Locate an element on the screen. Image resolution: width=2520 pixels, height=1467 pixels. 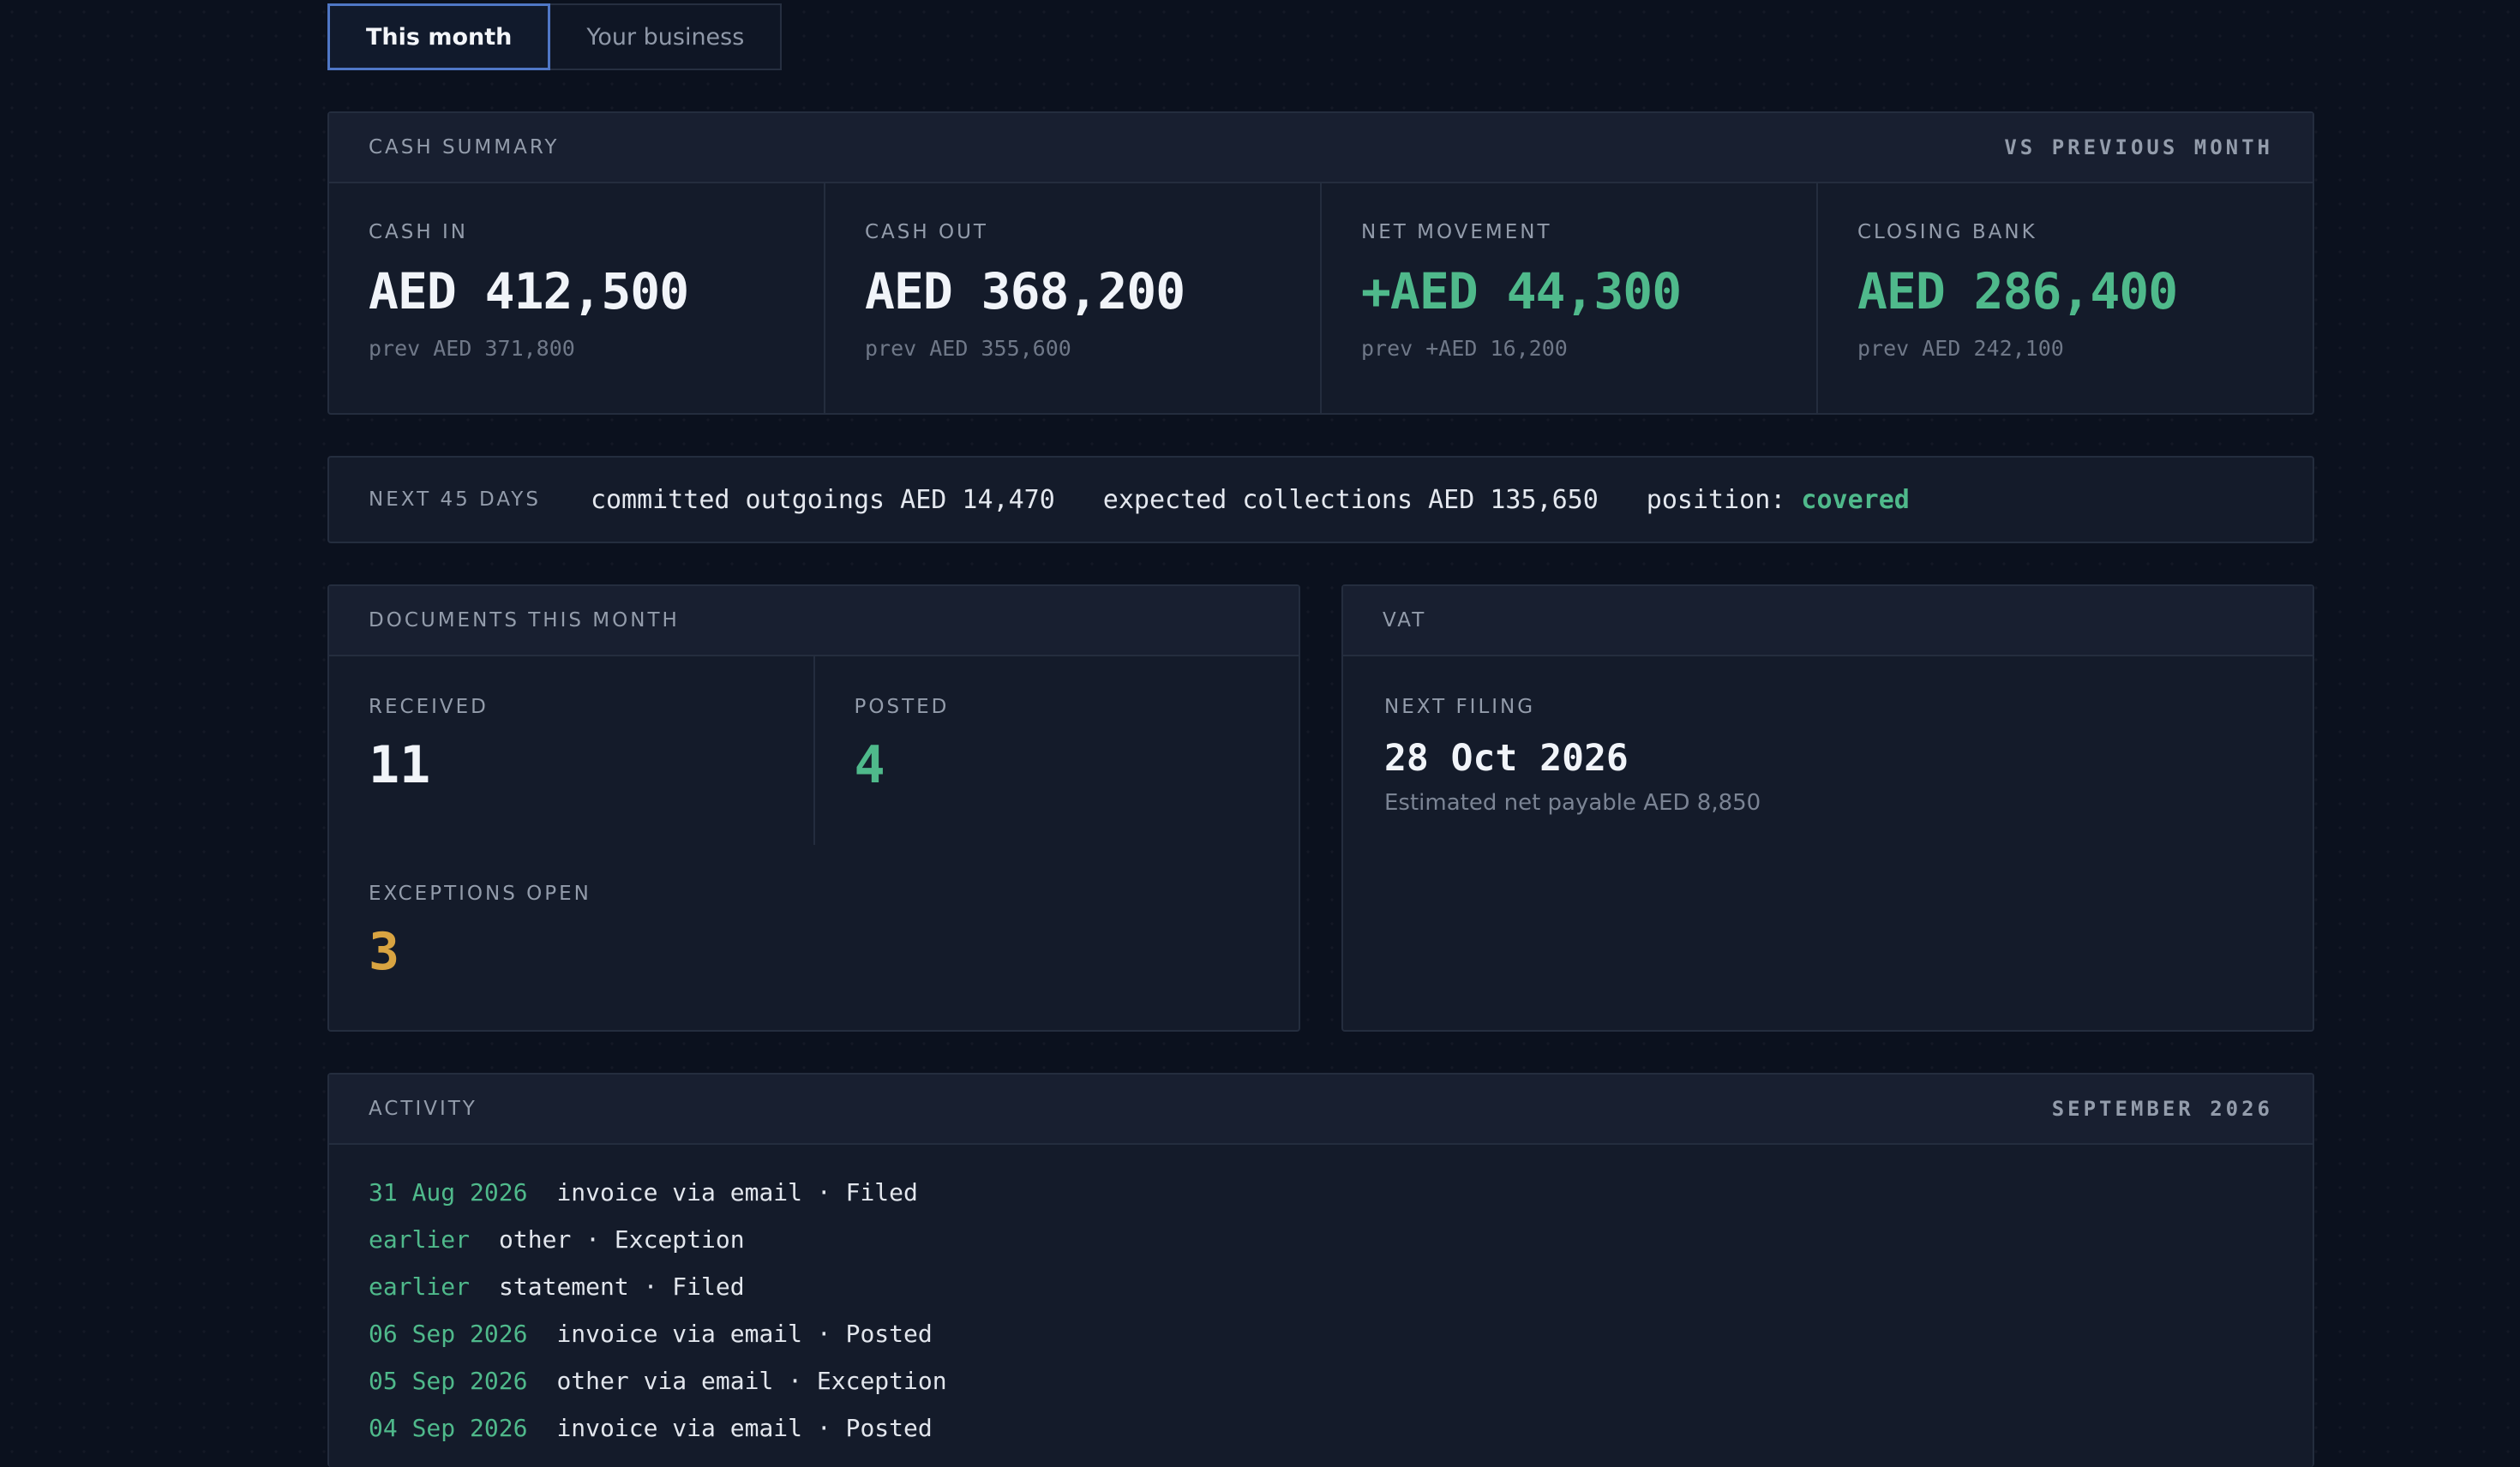
view-tabs: This month Your business is located at coordinates (1320, 36).